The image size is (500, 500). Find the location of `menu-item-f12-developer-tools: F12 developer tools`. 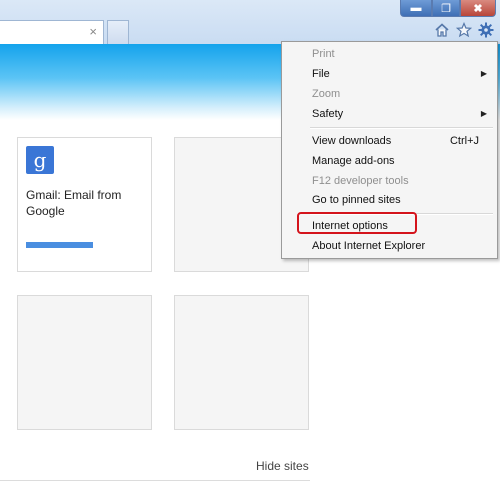

menu-item-f12-developer-tools: F12 developer tools is located at coordinates (389, 181).